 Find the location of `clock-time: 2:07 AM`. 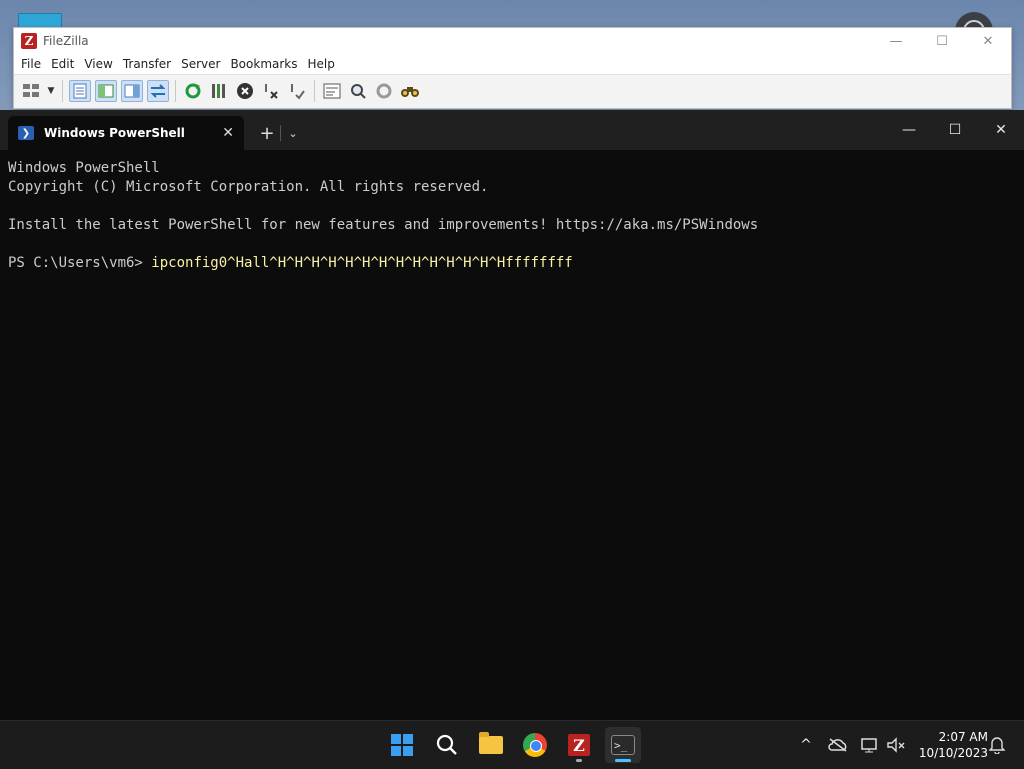

clock-time: 2:07 AM is located at coordinates (963, 737).